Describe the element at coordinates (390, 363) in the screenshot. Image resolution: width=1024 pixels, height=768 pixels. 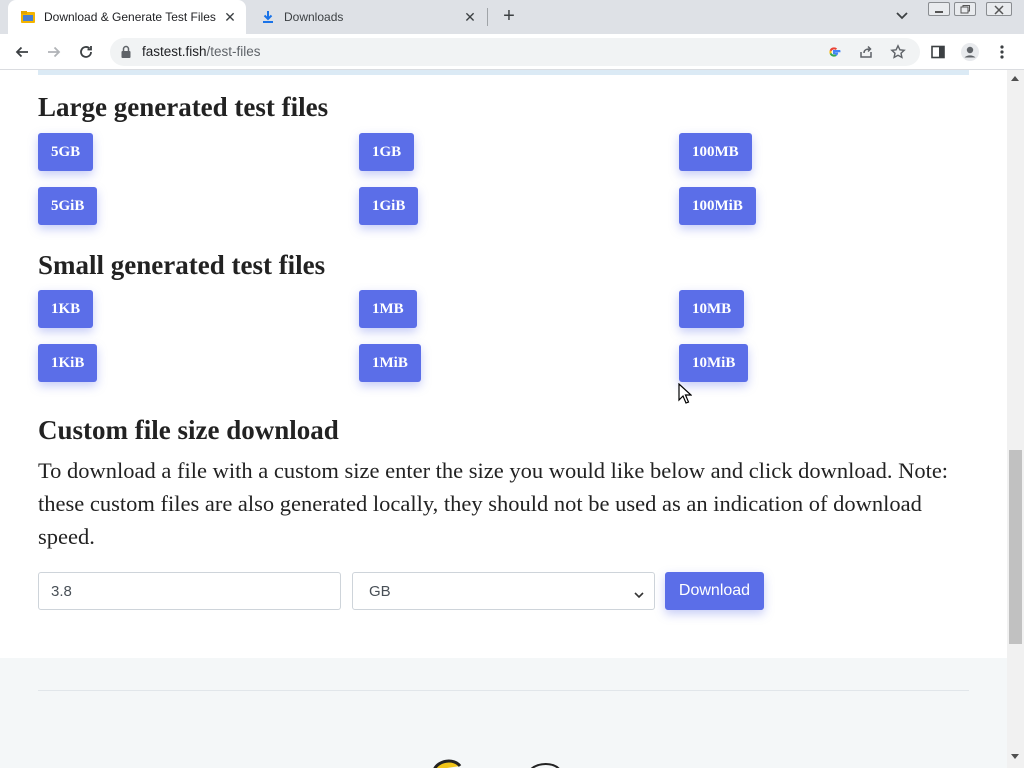
I see `download-1mib-button: 1MiB` at that location.